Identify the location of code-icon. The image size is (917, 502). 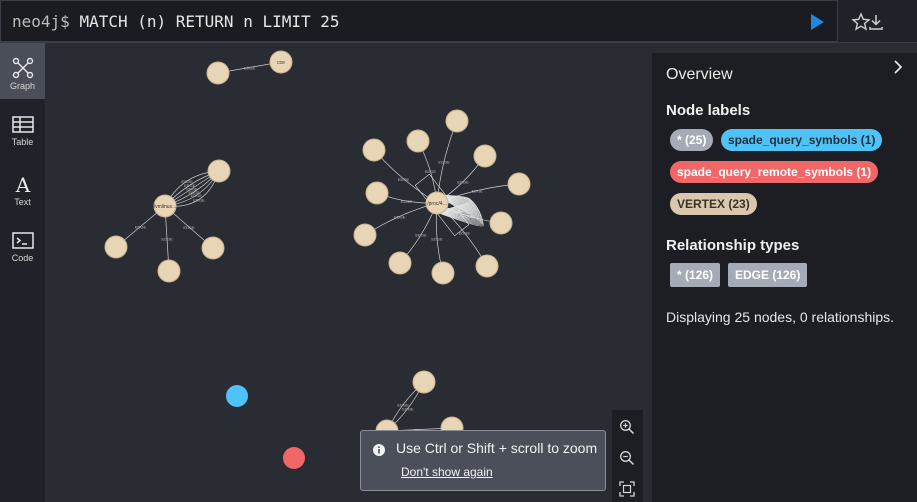
(22, 240).